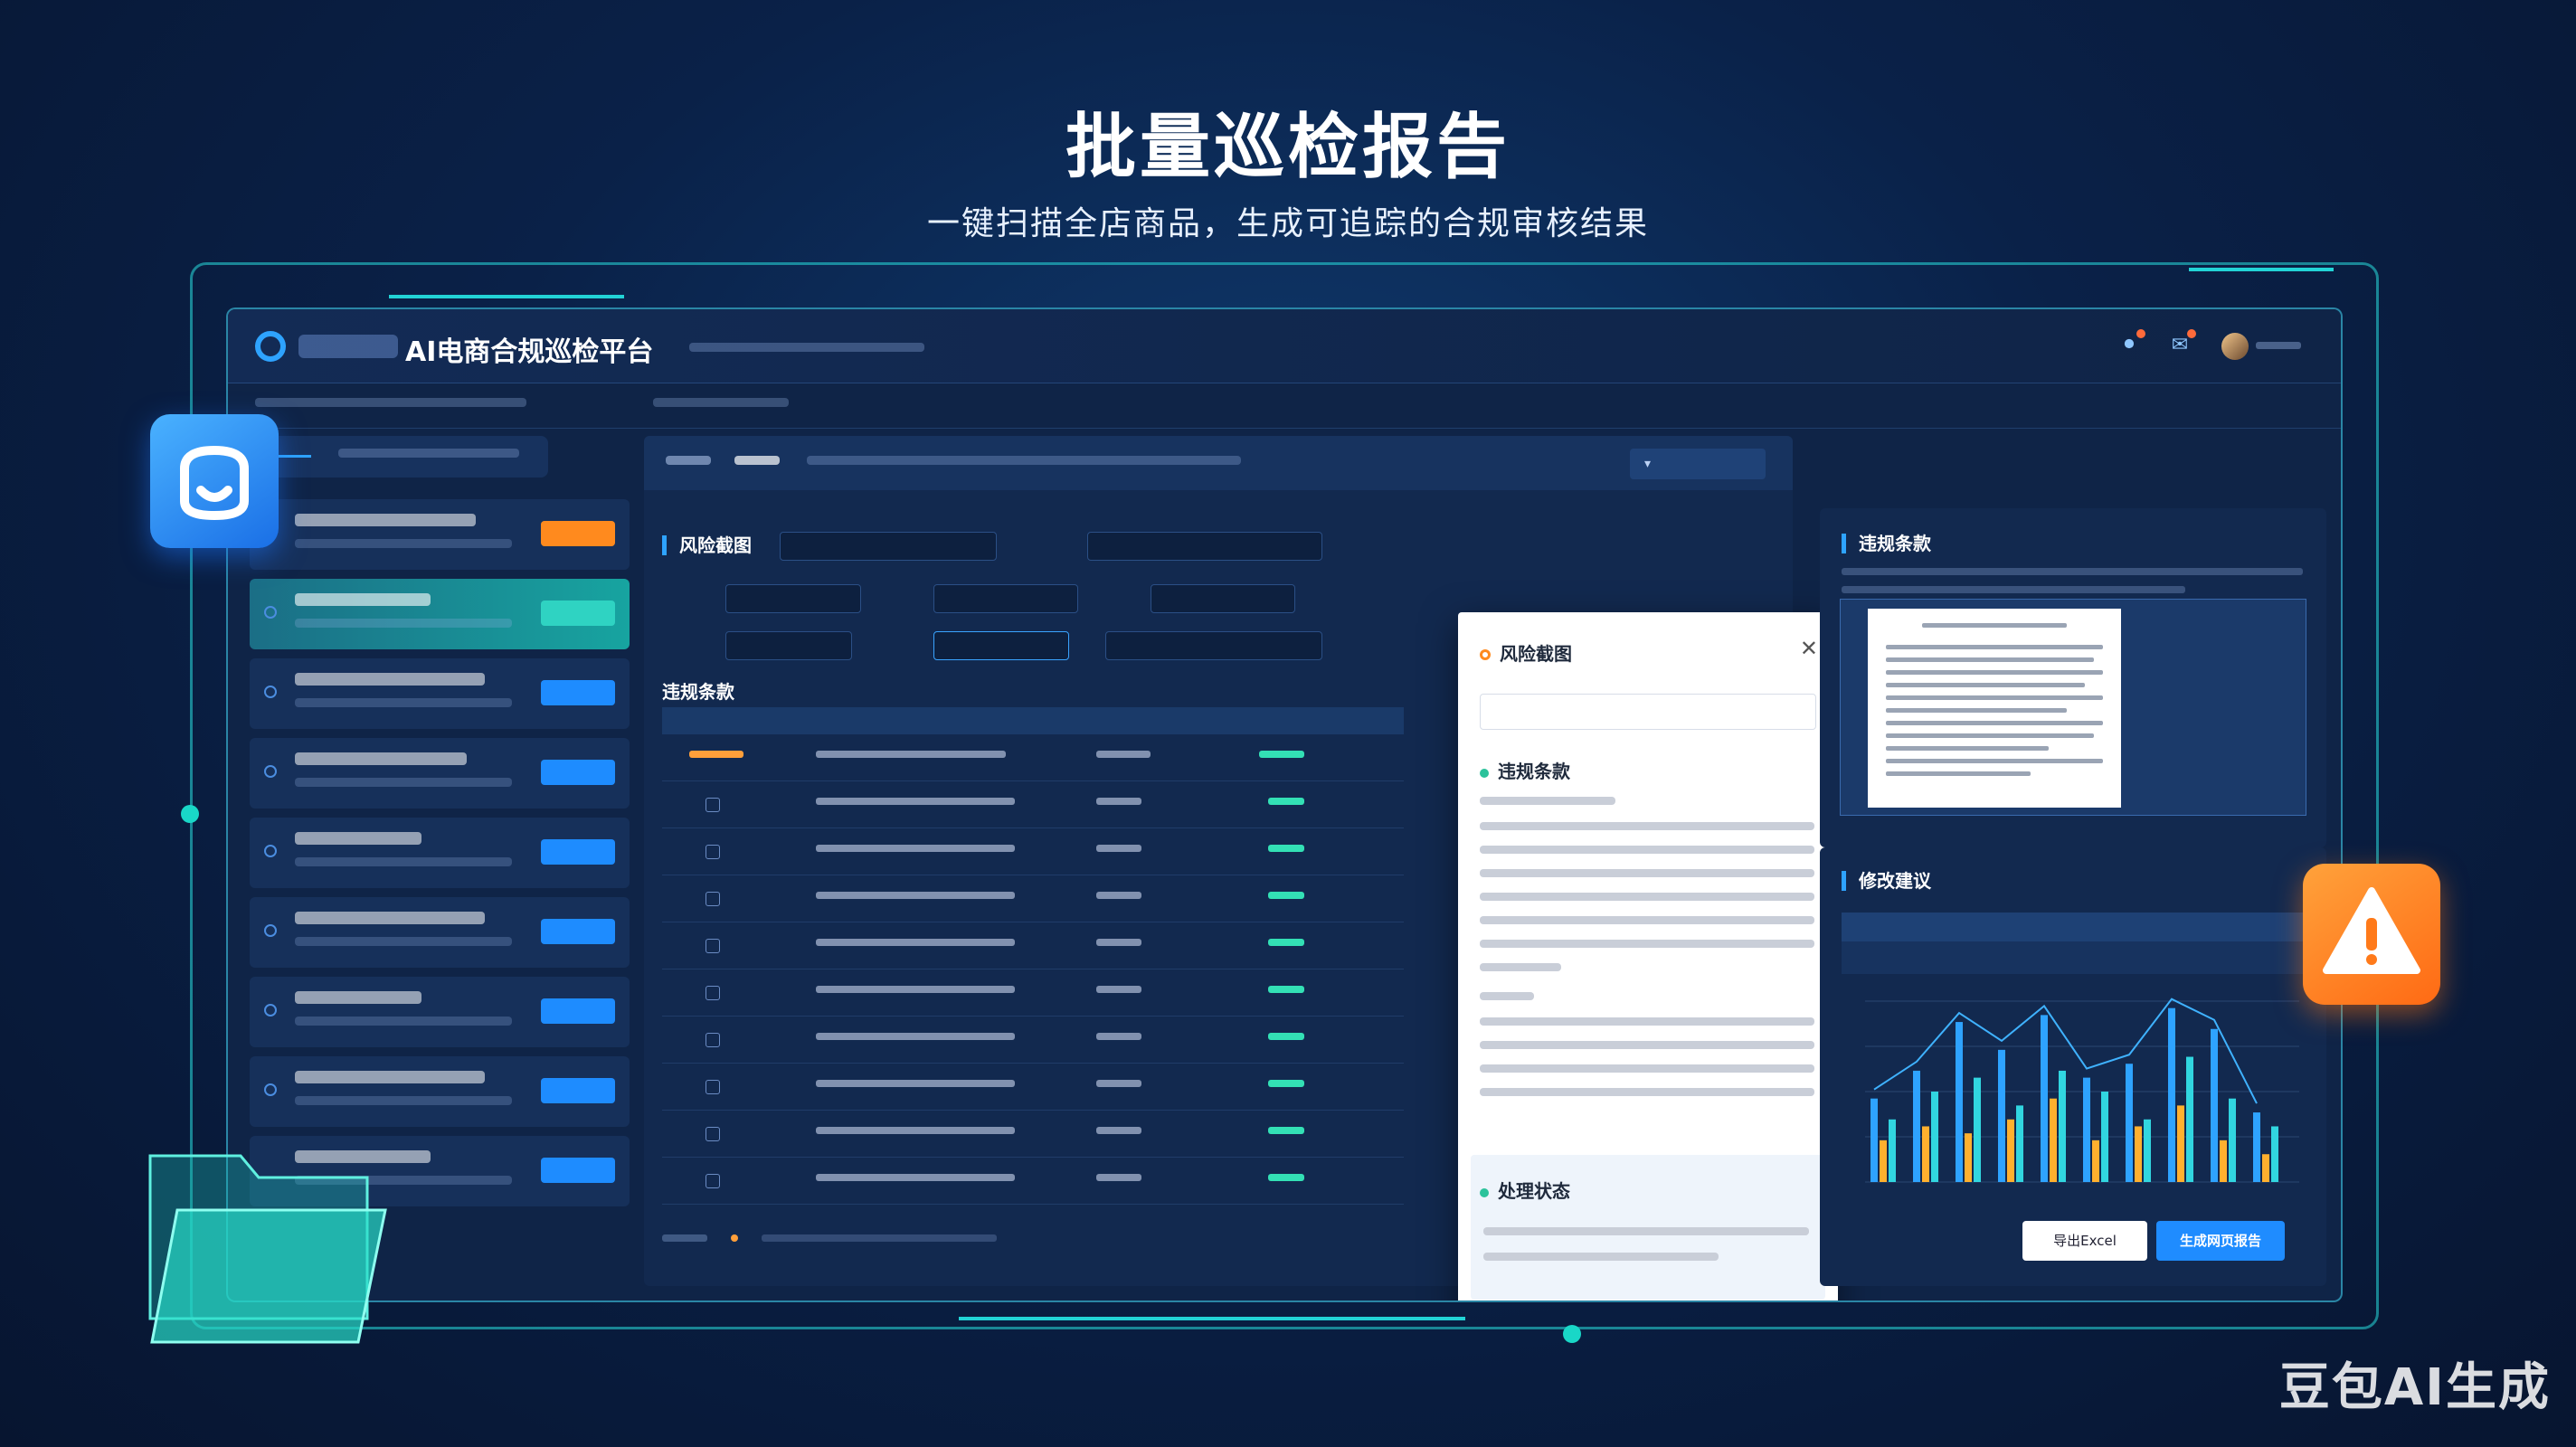 This screenshot has width=2576, height=1447. Describe the element at coordinates (2220, 1241) in the screenshot. I see `generate-report-button: 生成网页报告` at that location.